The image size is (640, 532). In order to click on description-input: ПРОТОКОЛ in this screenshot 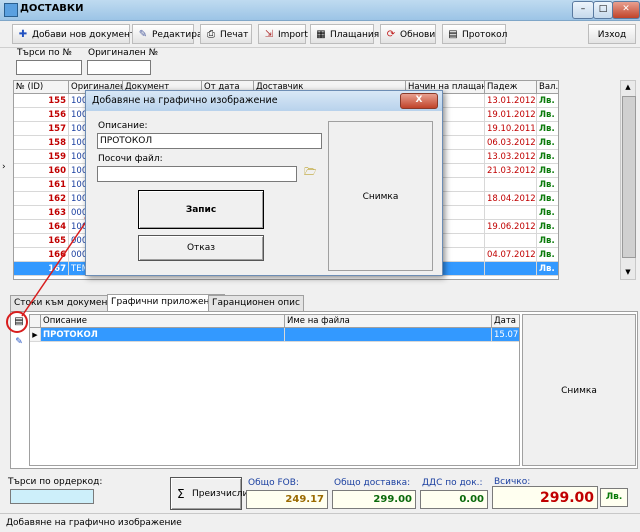, I will do `click(209, 141)`.